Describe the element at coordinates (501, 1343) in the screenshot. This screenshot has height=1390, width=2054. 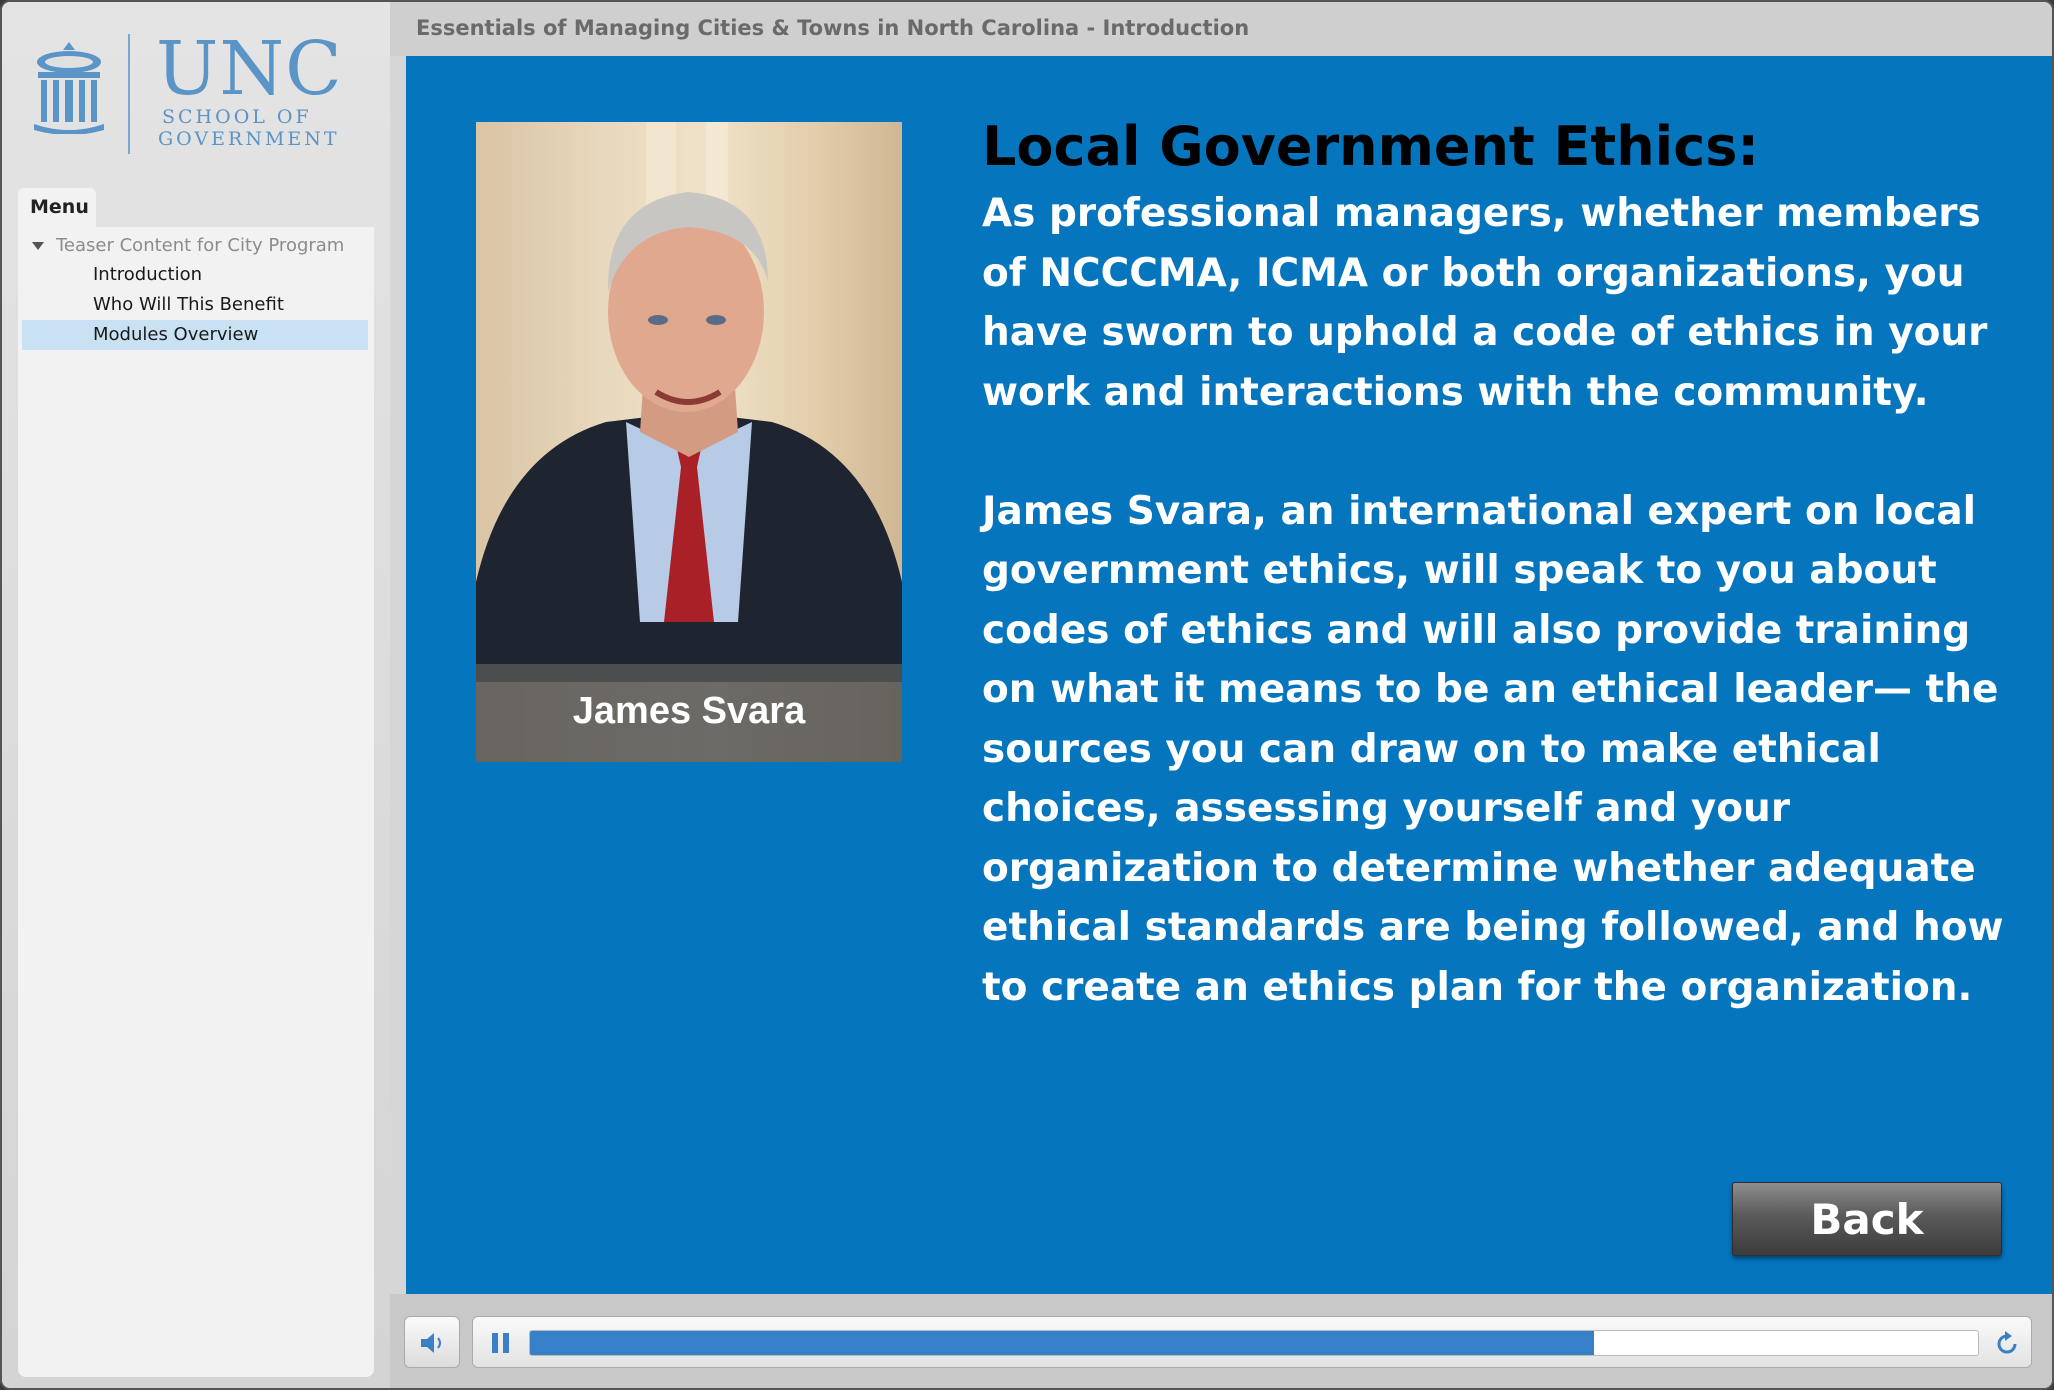
I see `pause-icon` at that location.